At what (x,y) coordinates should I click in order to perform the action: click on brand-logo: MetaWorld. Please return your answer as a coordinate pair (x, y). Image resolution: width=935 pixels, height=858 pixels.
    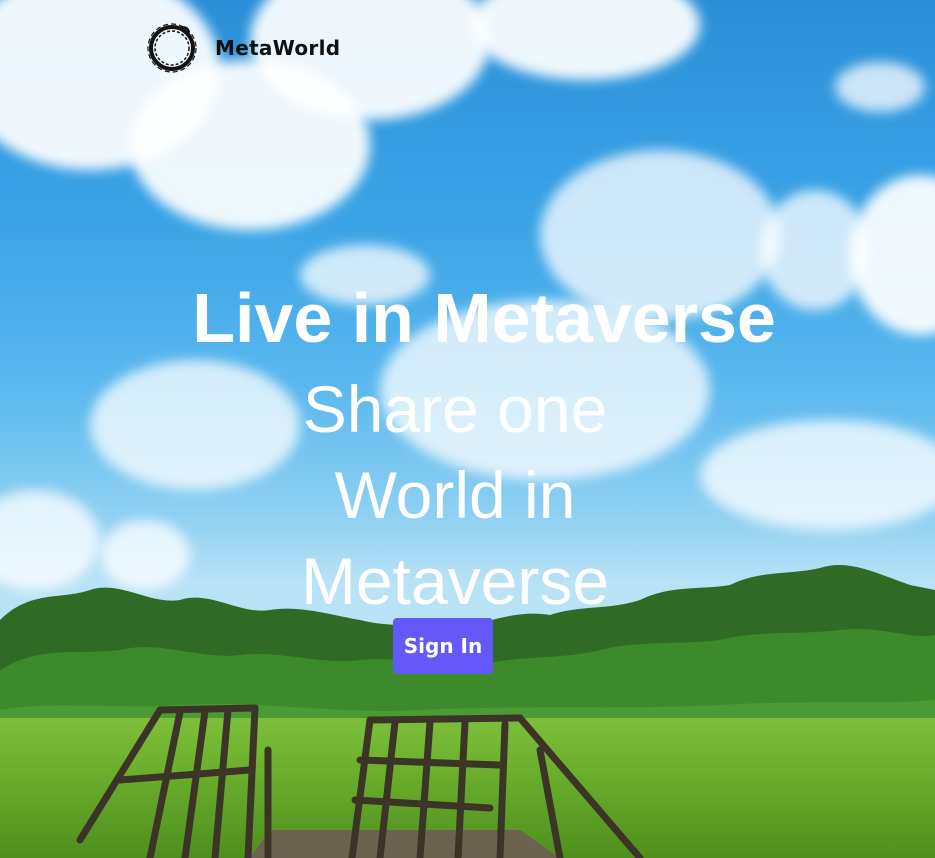
    Looking at the image, I should click on (243, 48).